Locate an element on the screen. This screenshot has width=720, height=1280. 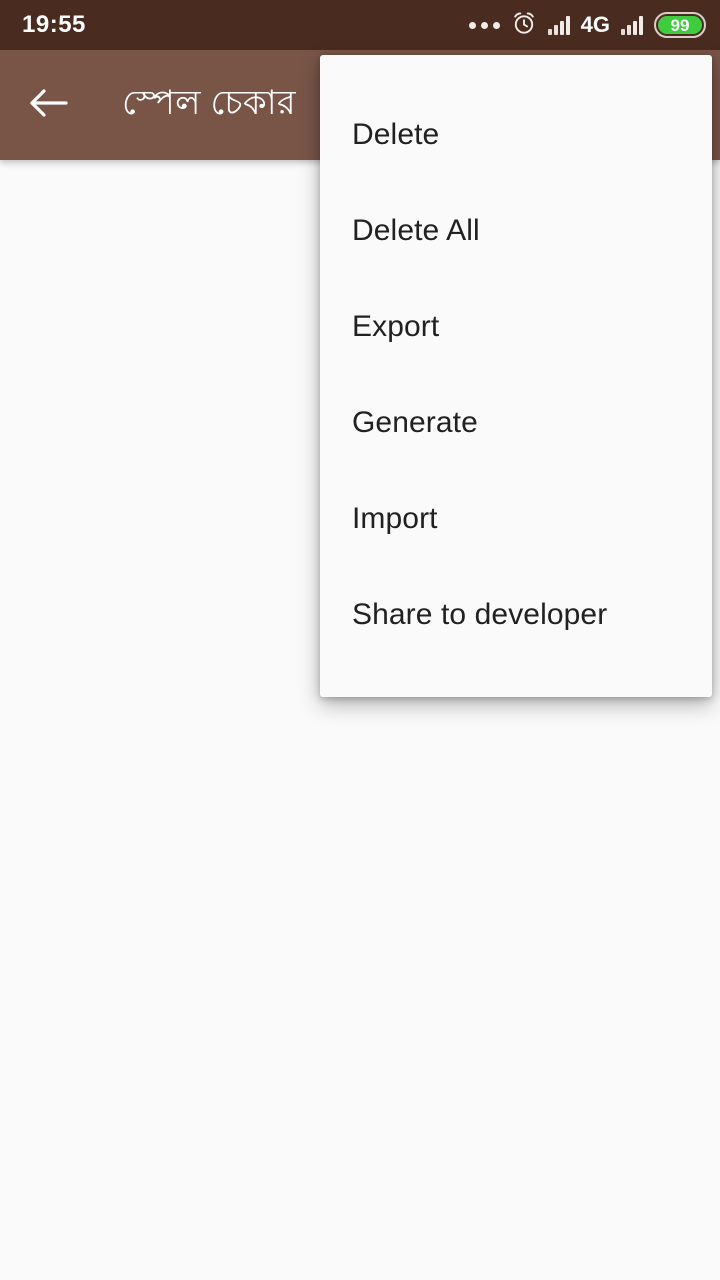
menu-item-label: Generate is located at coordinates (415, 422).